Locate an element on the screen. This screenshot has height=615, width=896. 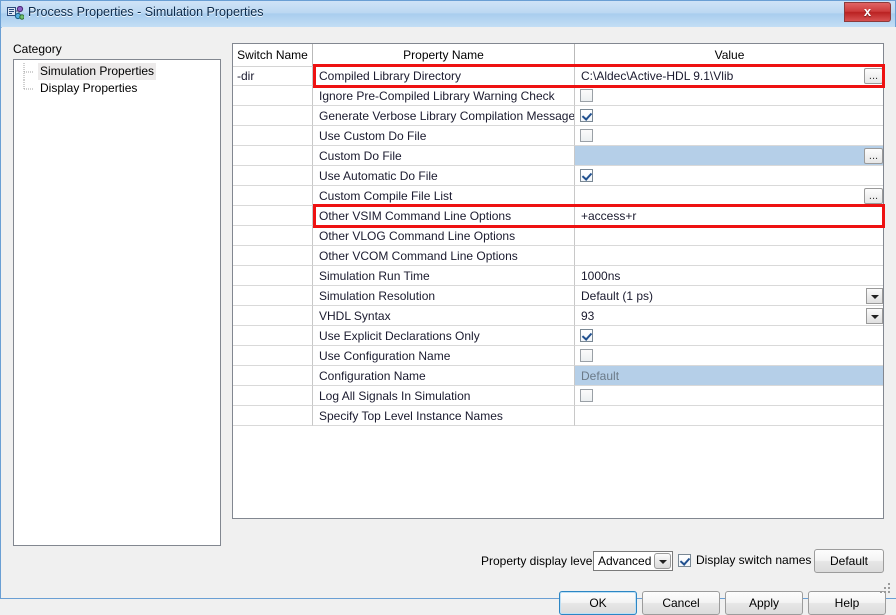
close-button: x is located at coordinates (867, 12).